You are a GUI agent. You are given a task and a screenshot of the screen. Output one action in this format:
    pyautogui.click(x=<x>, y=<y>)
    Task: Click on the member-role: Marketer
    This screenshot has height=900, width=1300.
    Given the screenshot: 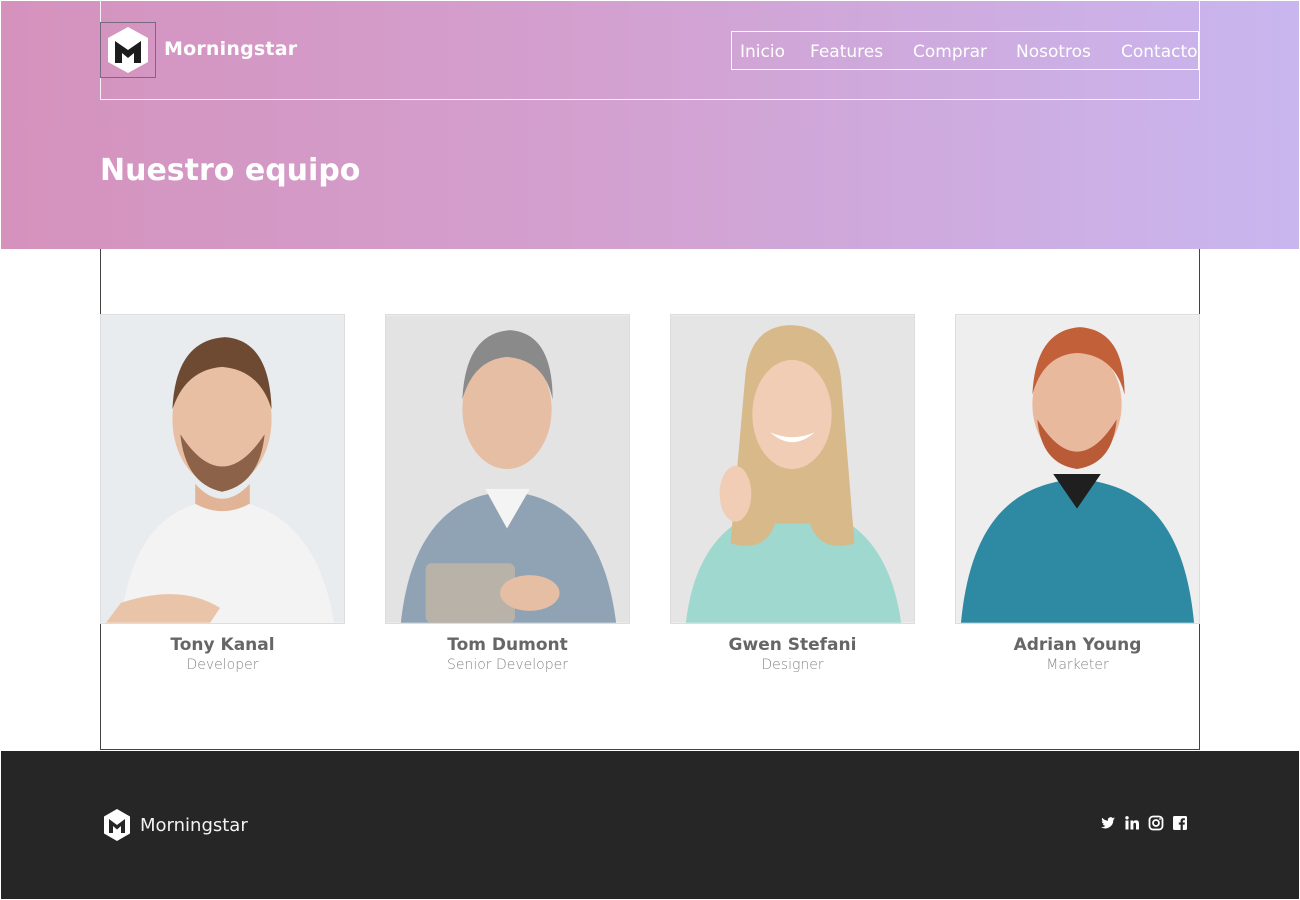 What is the action you would take?
    pyautogui.click(x=1077, y=665)
    